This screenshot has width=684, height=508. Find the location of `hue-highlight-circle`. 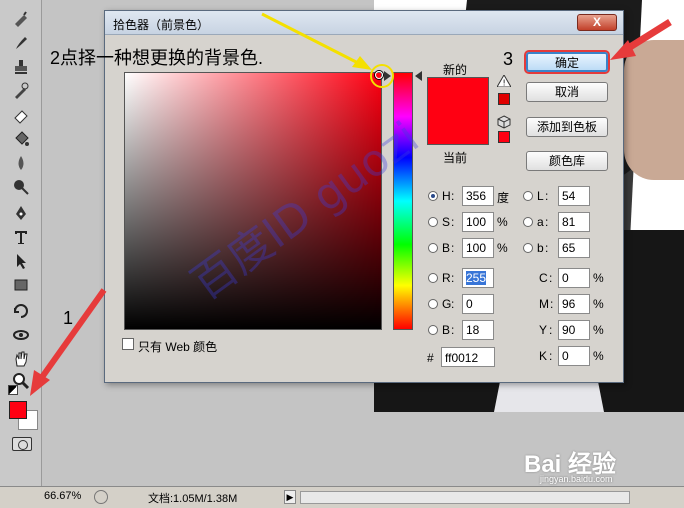

hue-highlight-circle is located at coordinates (382, 76).